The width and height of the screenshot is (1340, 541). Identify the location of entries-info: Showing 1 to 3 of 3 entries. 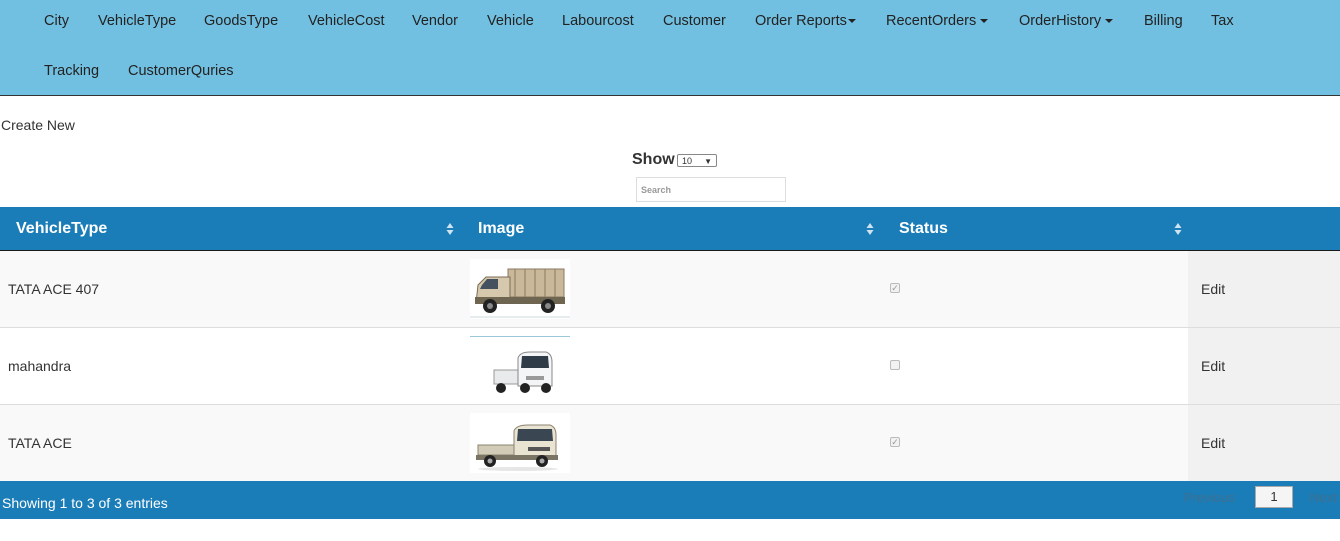
(85, 503).